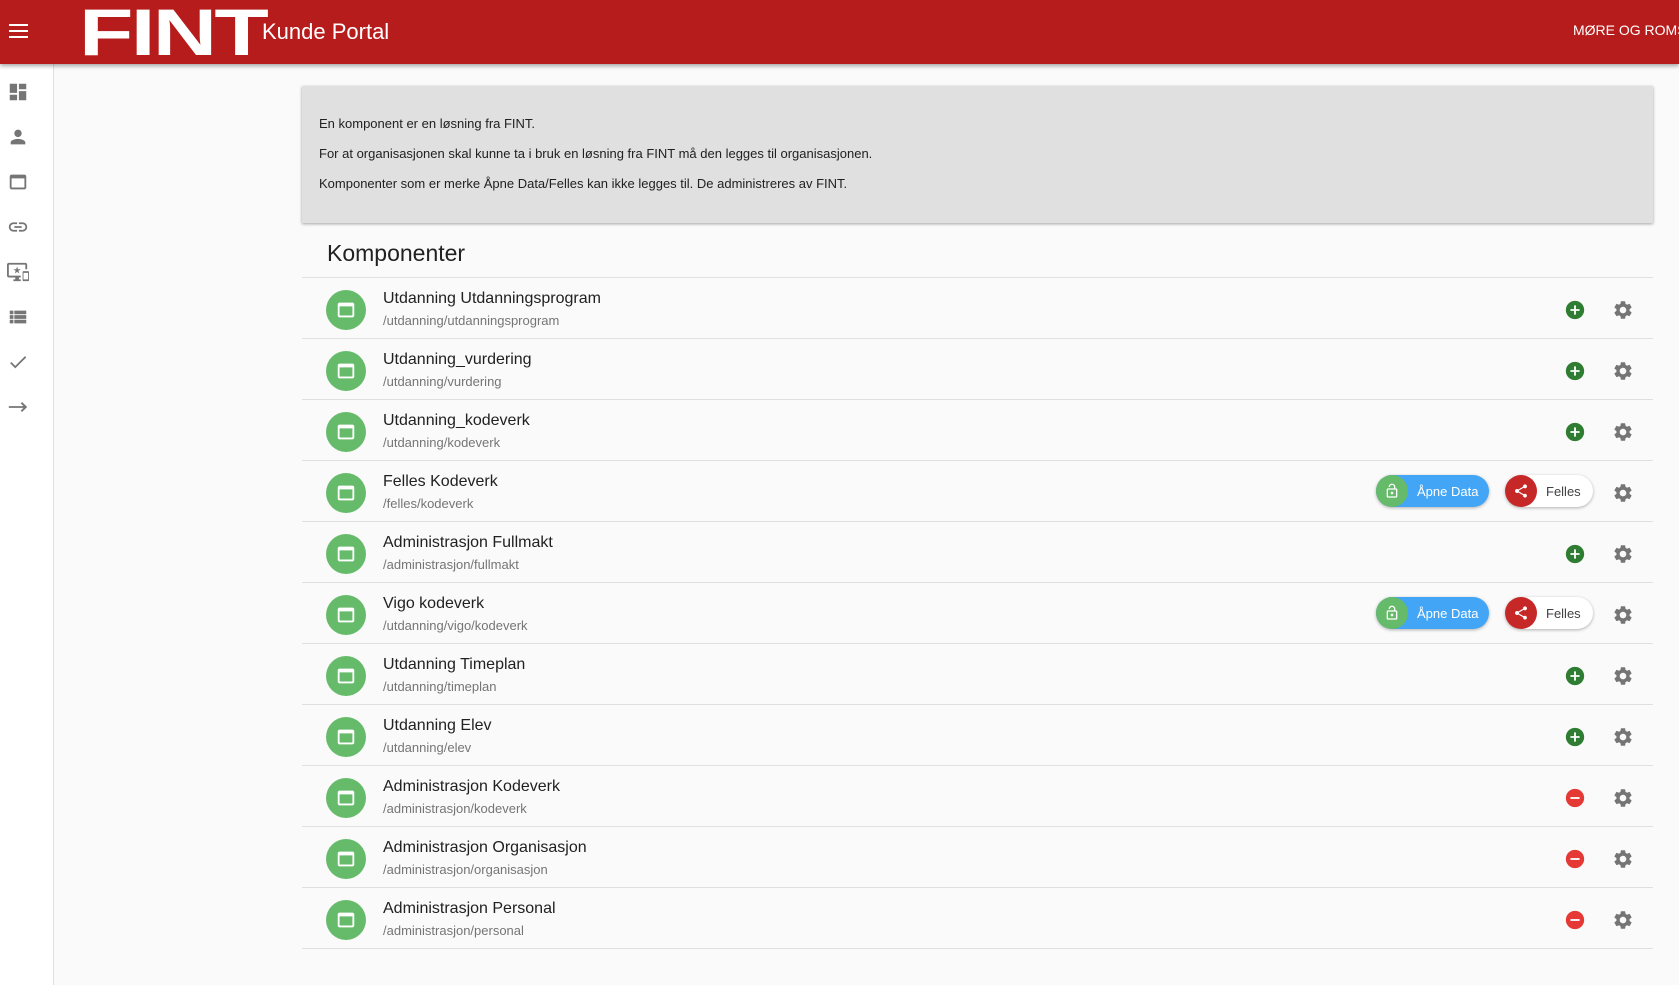  Describe the element at coordinates (18, 407) in the screenshot. I see `sidebar-item-forward` at that location.